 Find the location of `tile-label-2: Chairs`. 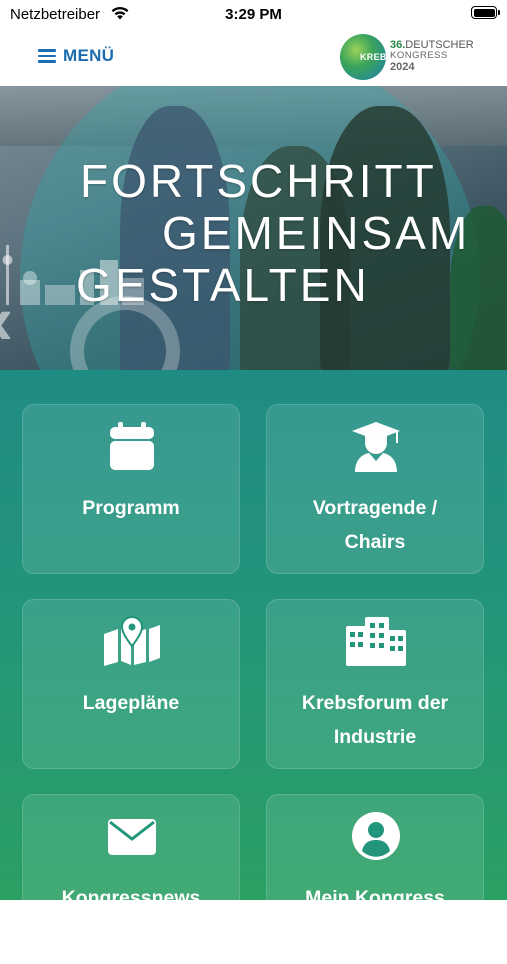

tile-label-2: Chairs is located at coordinates (375, 542).